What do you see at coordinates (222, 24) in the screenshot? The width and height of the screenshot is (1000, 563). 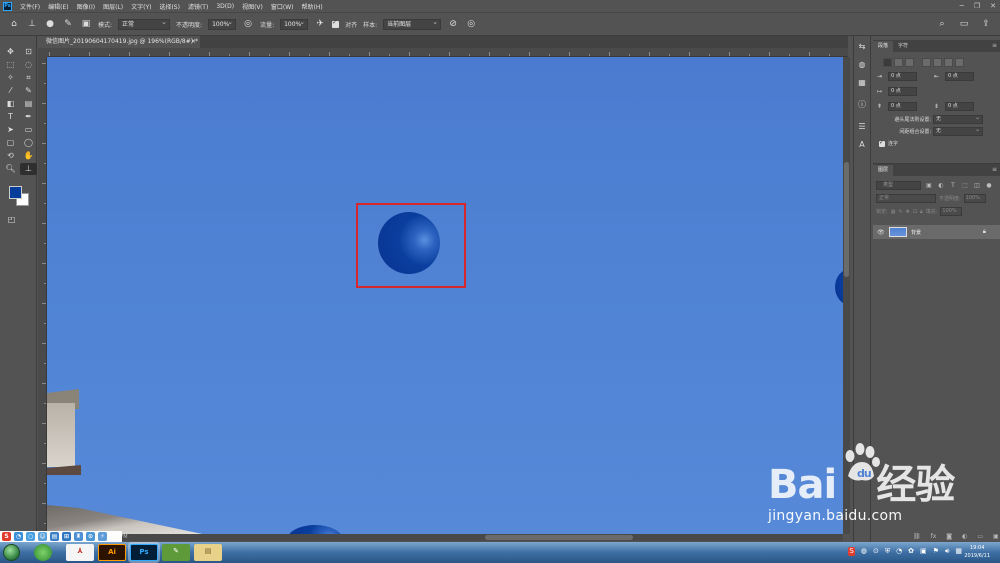 I see `opacity-select: 100%` at bounding box center [222, 24].